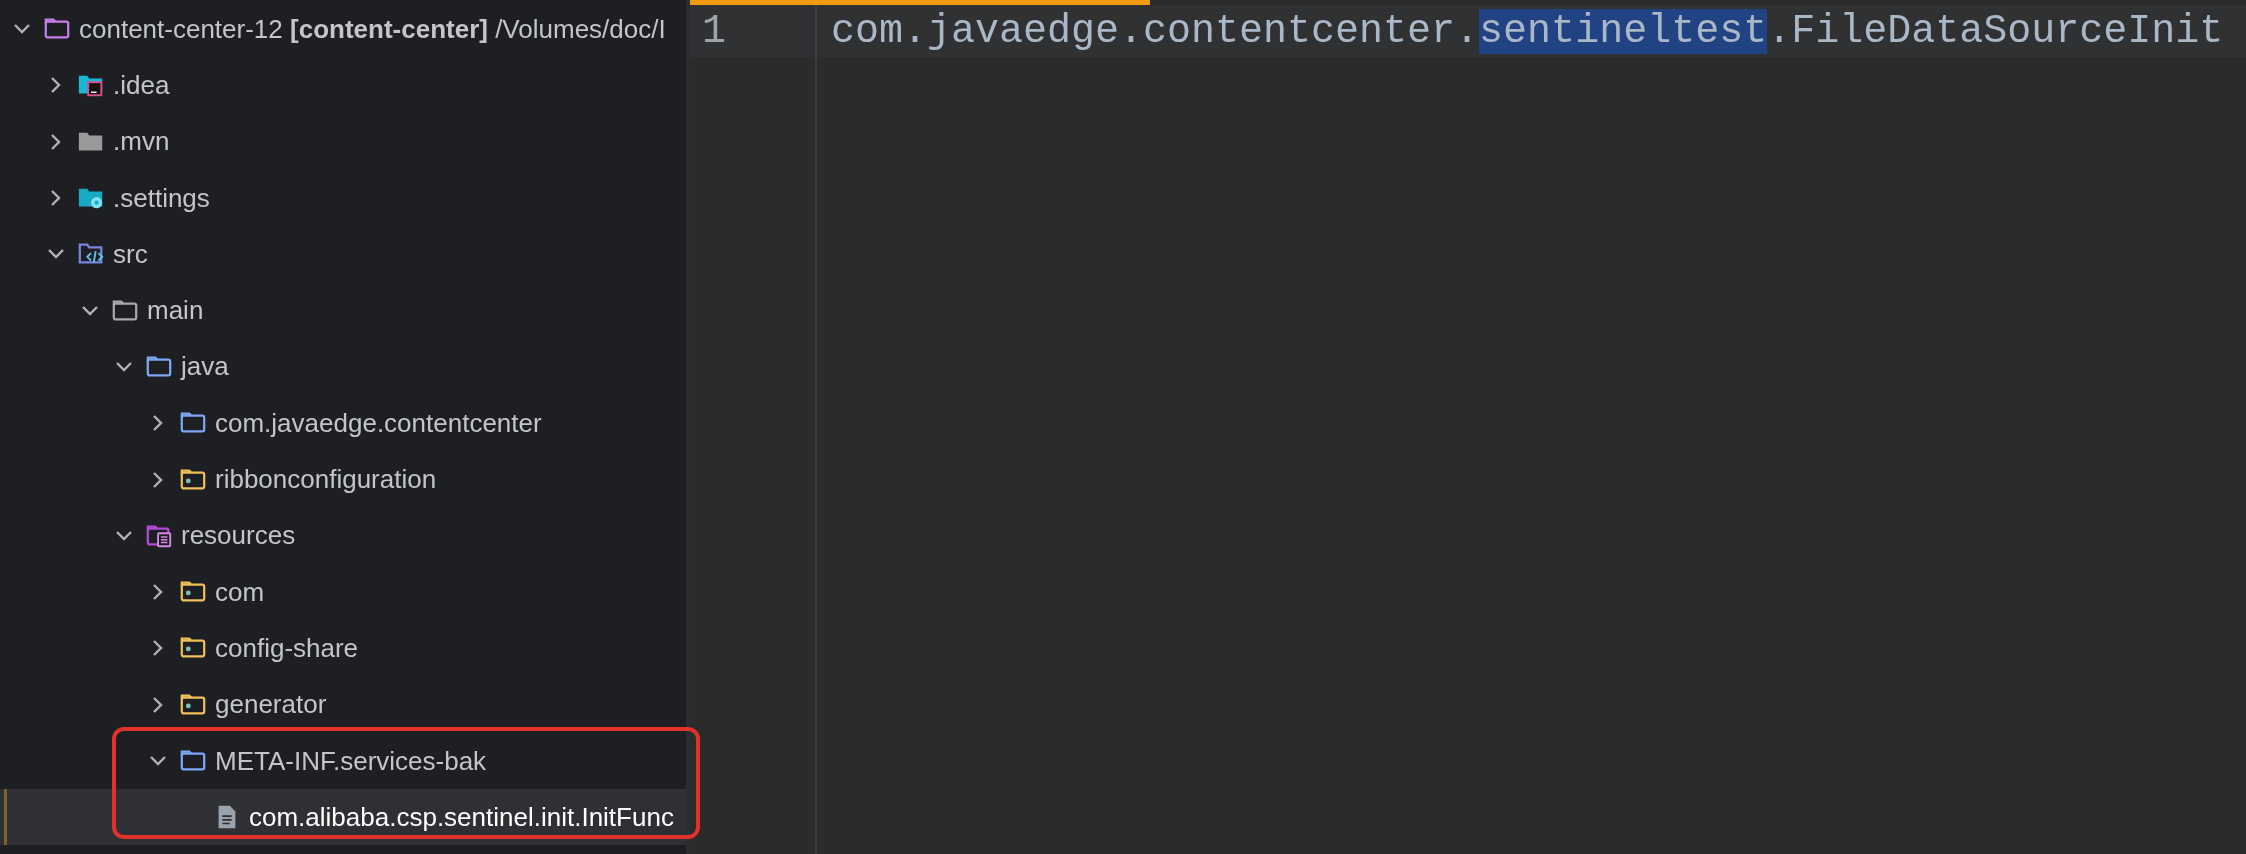 This screenshot has height=854, width=2246. I want to click on tree-row: generator, so click(343, 704).